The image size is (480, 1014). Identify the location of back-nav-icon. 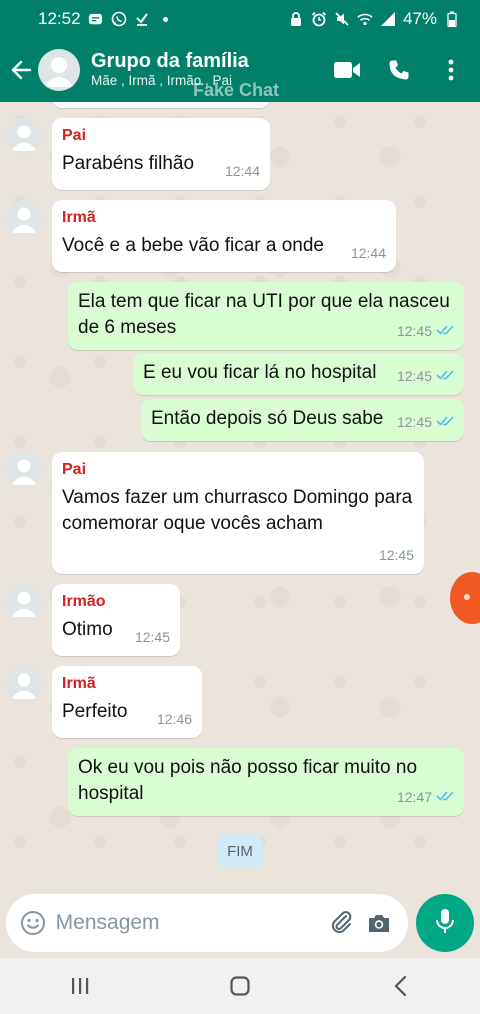
(400, 986).